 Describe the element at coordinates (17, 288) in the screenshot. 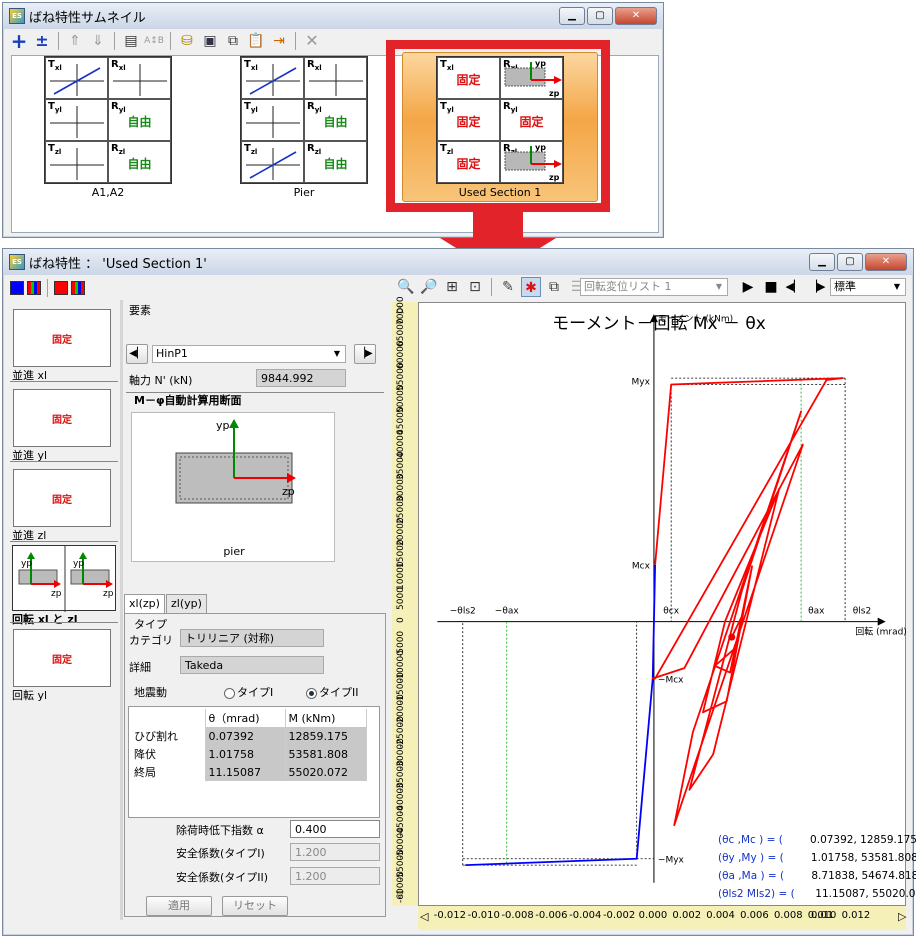

I see `blue-color-swatch` at that location.